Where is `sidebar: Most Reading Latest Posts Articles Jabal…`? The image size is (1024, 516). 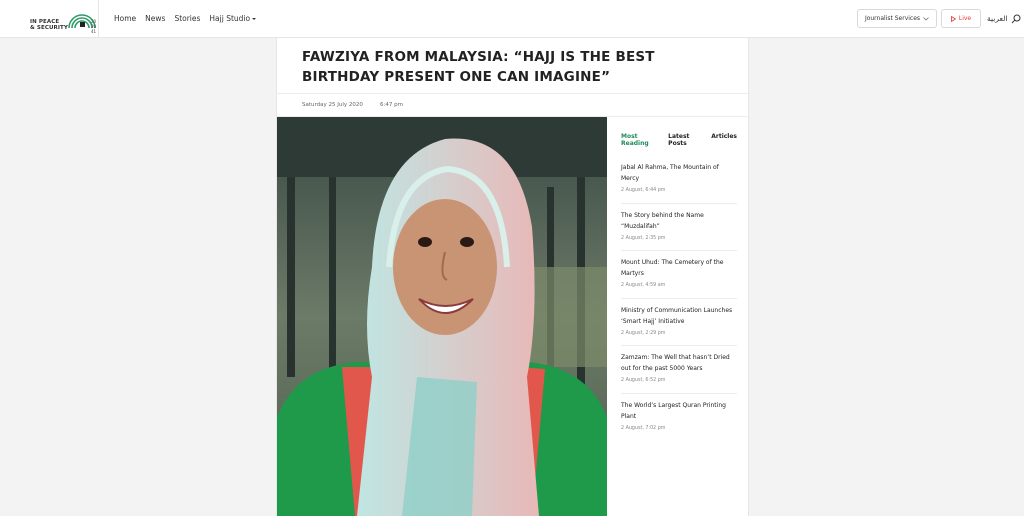
sidebar: Most Reading Latest Posts Articles Jabal… is located at coordinates (679, 287).